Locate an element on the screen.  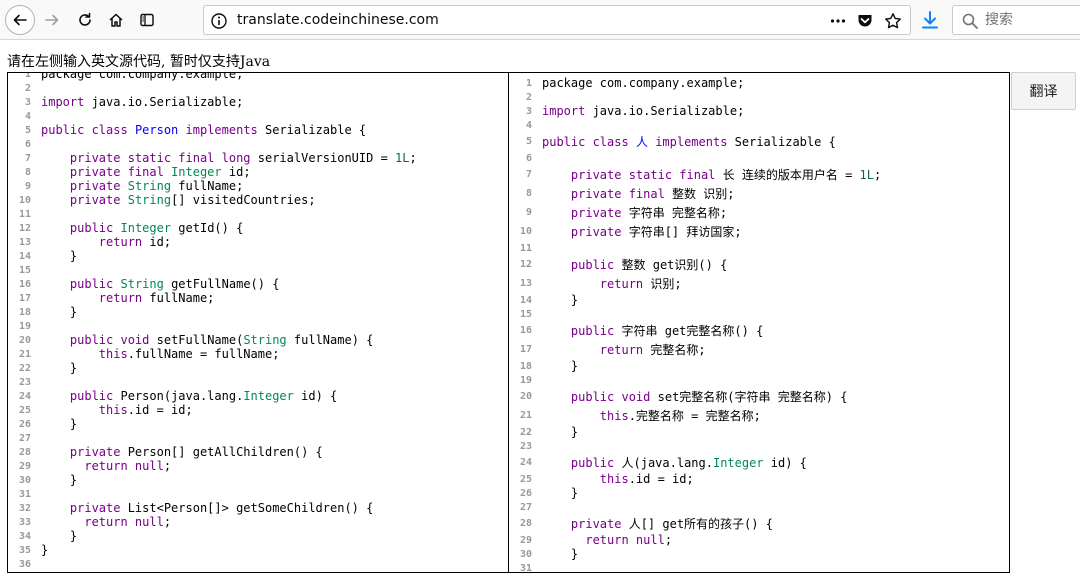
reload-button is located at coordinates (85, 20).